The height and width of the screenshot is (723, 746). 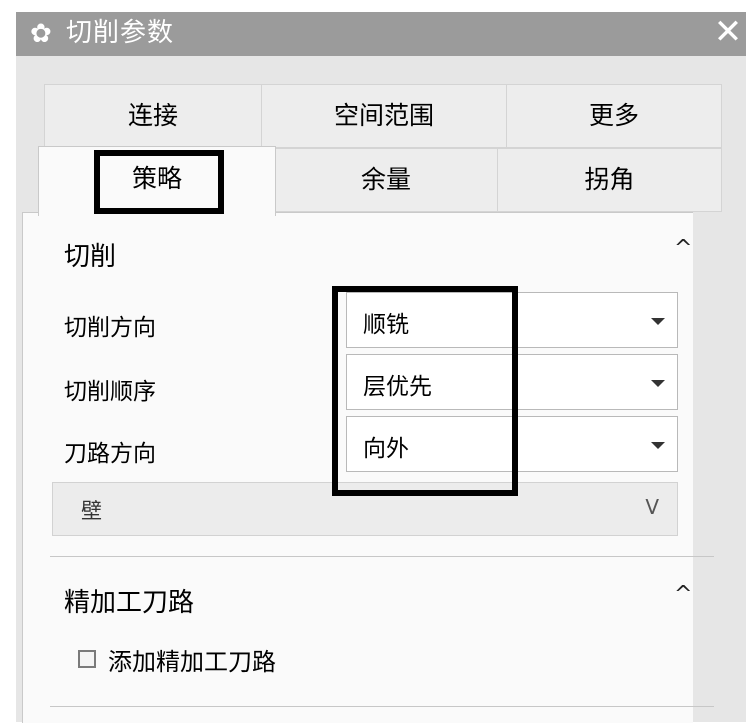 I want to click on tab-label: 连接, so click(x=152, y=115).